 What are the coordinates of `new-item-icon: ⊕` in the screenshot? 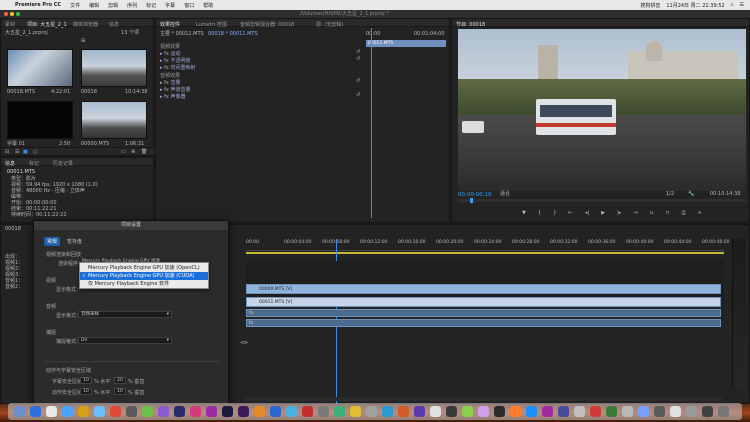 It's located at (133, 152).